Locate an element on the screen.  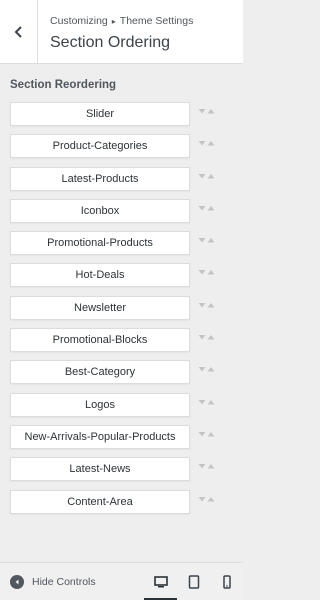
sortable-item: Best-Category is located at coordinates (100, 372).